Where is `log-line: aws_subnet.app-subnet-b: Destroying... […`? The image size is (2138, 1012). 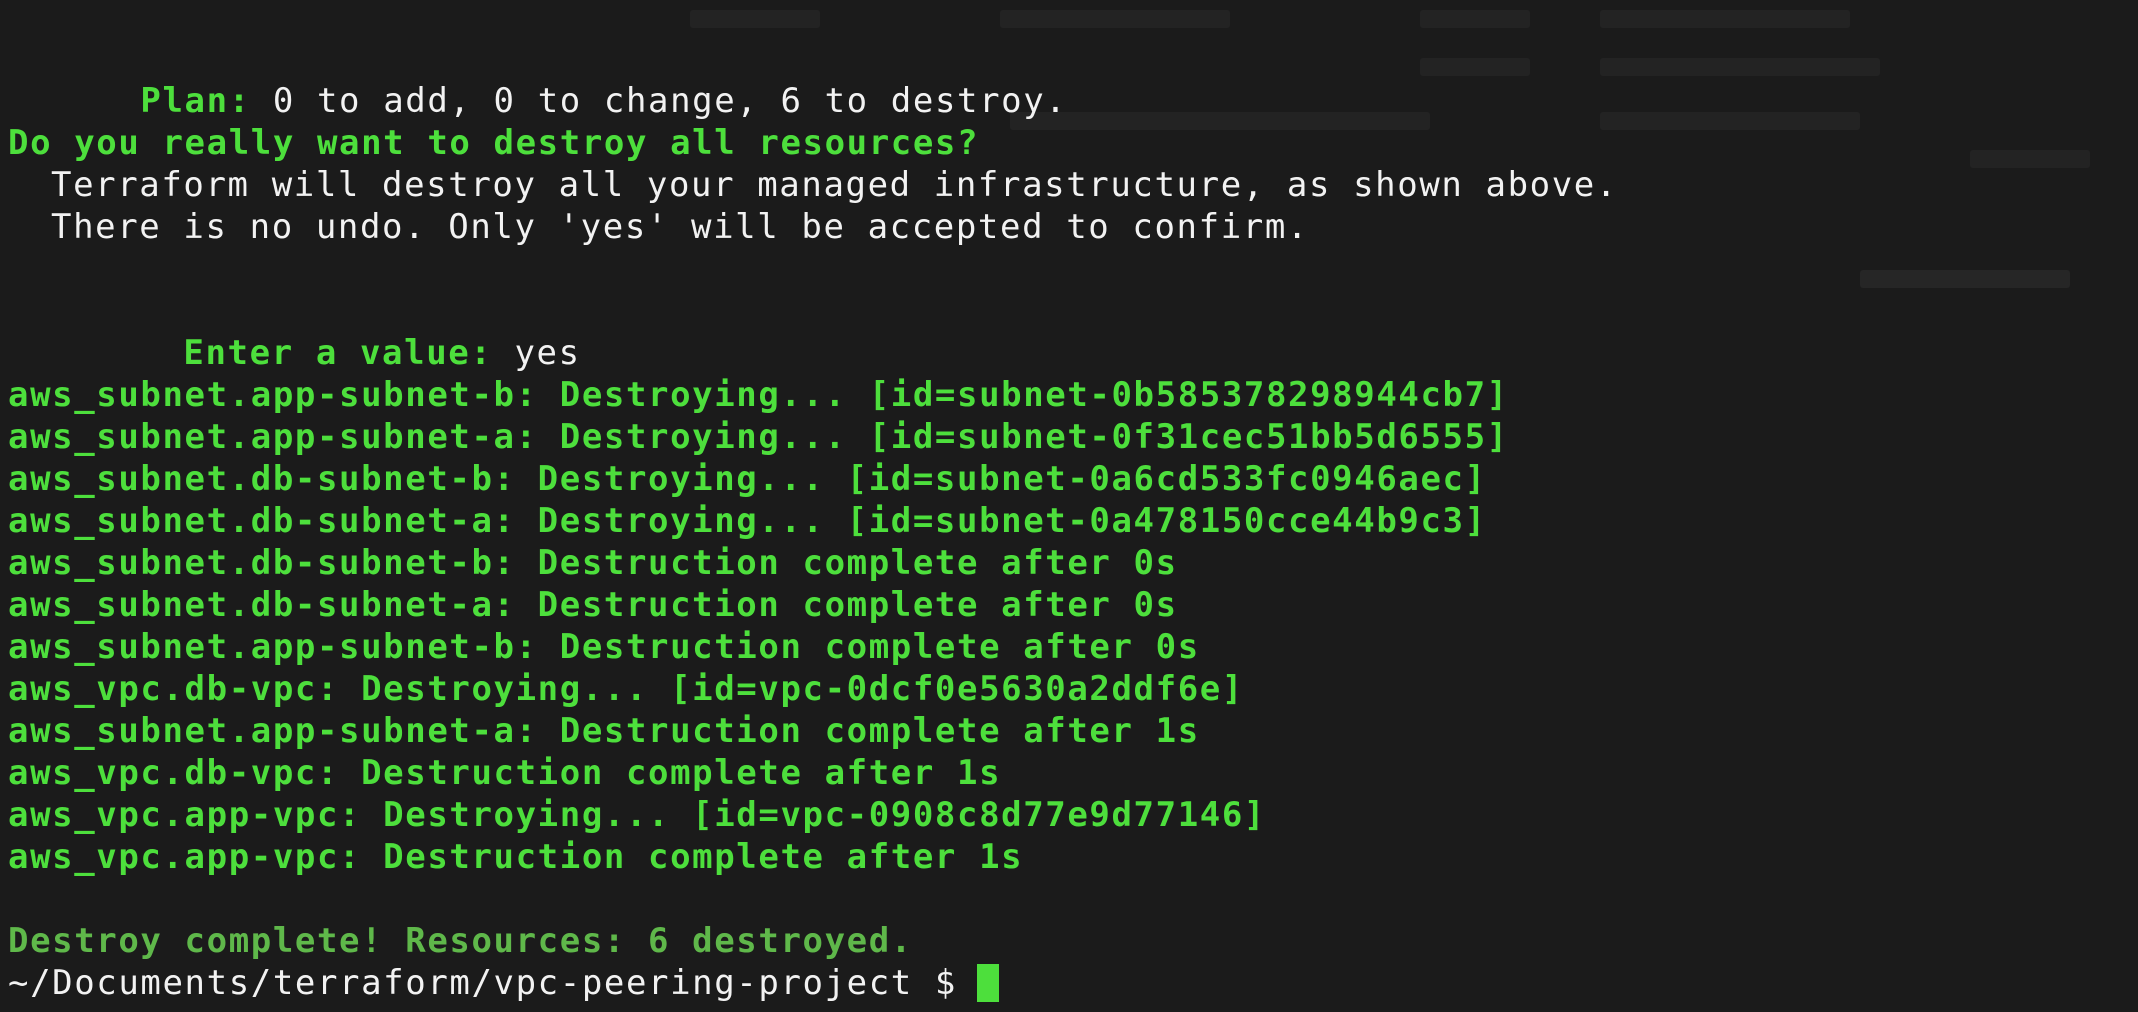
log-line: aws_subnet.app-subnet-b: Destroying... [… is located at coordinates (758, 395).